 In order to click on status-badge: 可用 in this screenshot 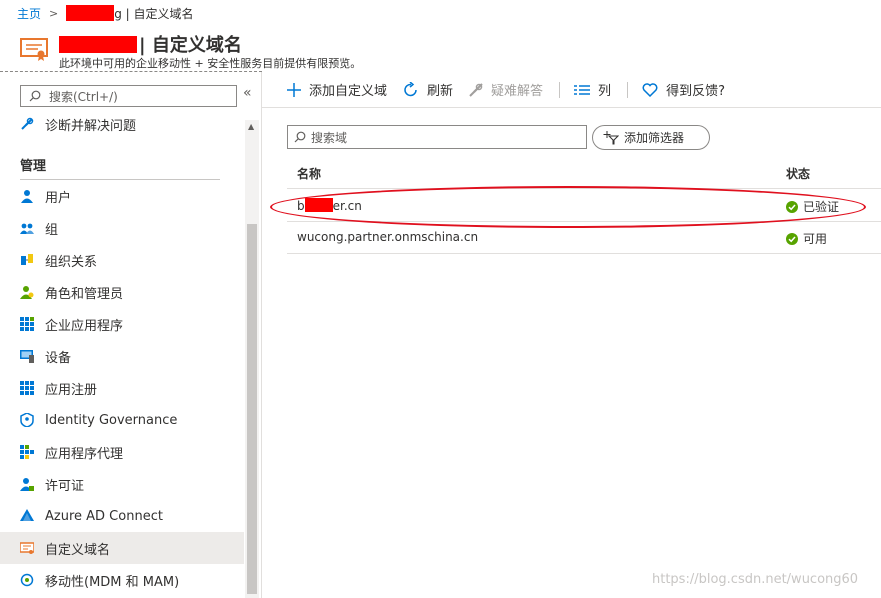, I will do `click(806, 238)`.